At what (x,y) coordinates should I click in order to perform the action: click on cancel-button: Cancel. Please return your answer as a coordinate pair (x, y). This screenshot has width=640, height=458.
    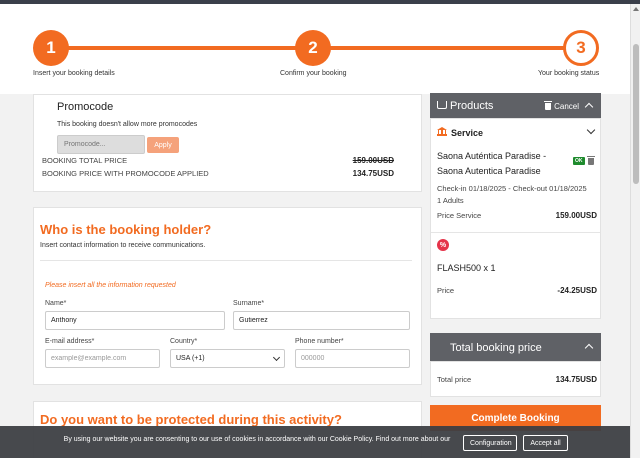
    Looking at the image, I should click on (561, 106).